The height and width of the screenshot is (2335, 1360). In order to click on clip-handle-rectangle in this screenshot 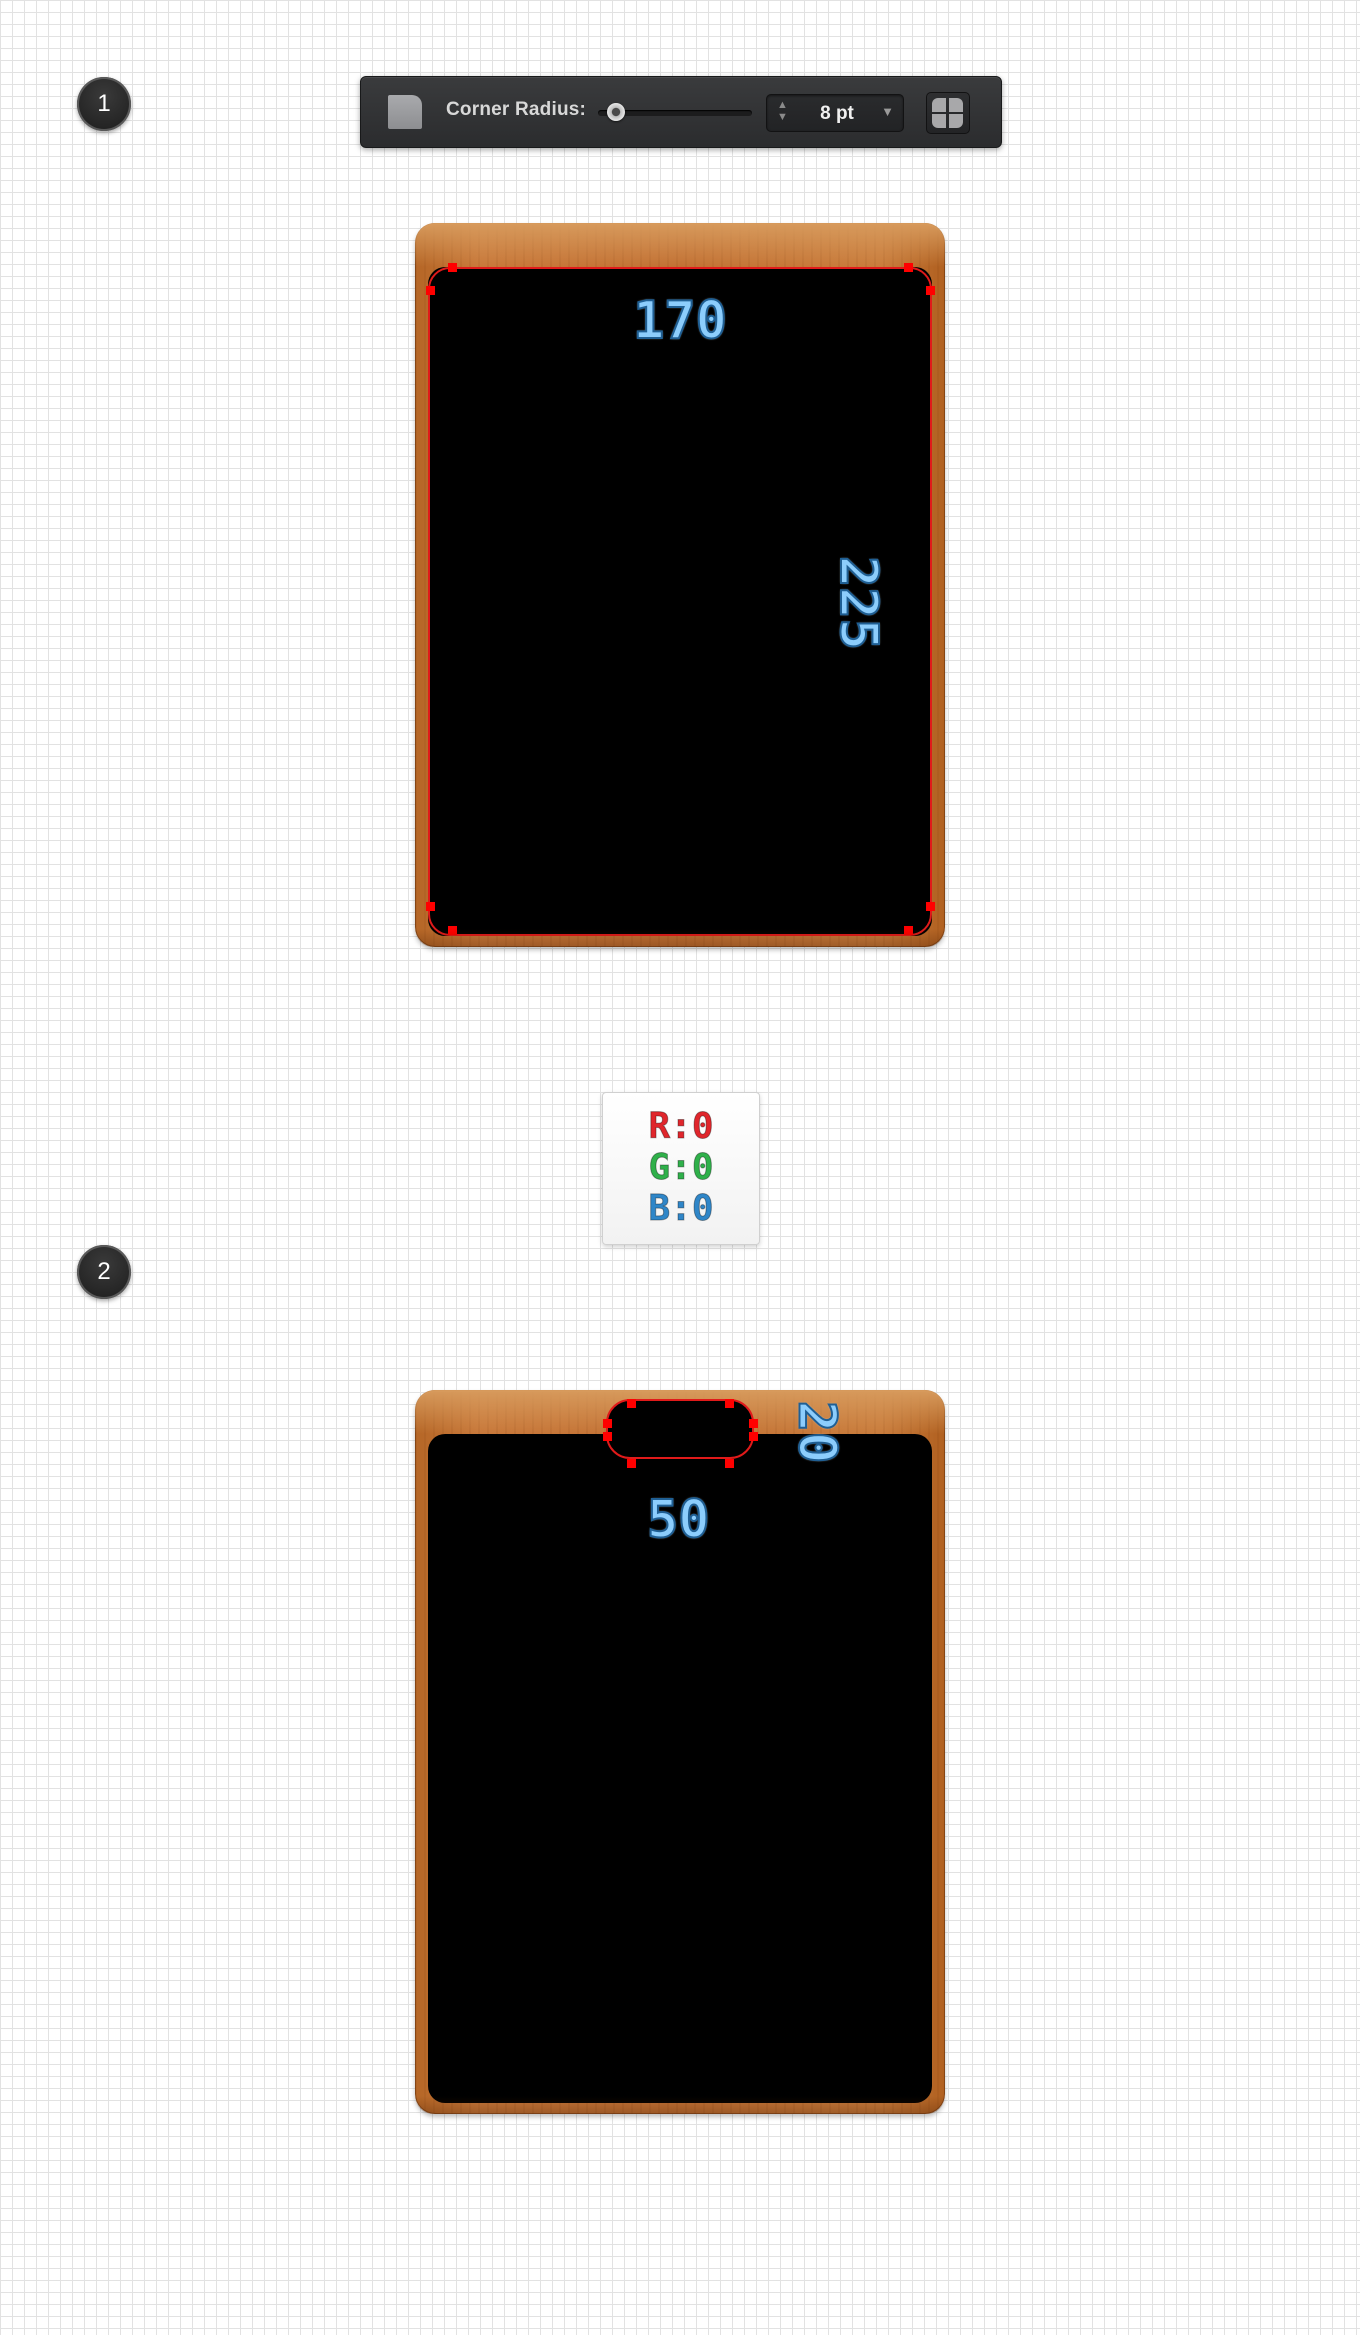, I will do `click(680, 1429)`.